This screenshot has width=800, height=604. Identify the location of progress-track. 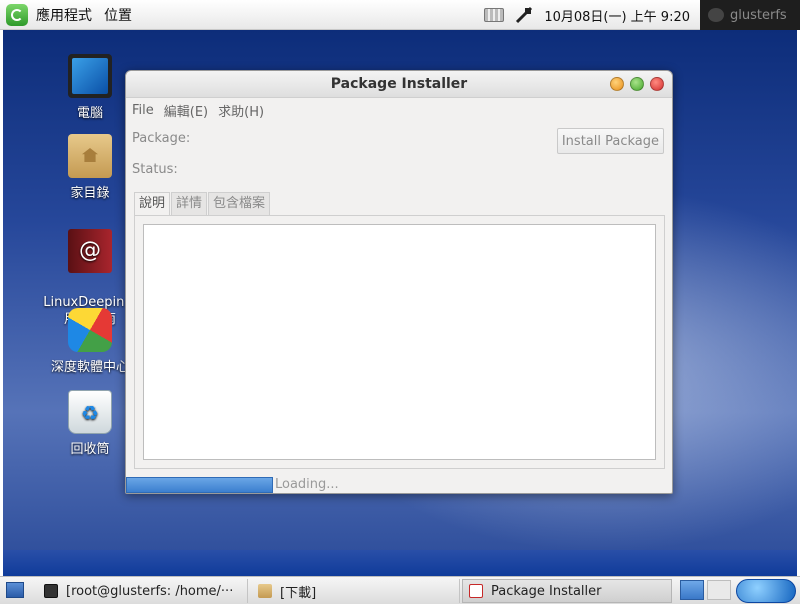
(399, 485).